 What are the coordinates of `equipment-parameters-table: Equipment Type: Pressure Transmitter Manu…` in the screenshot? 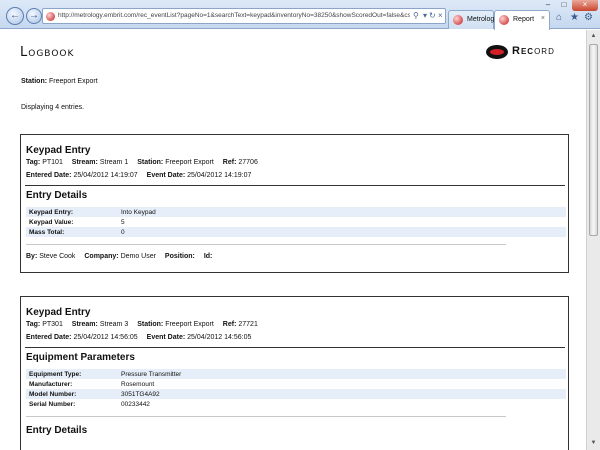 It's located at (296, 389).